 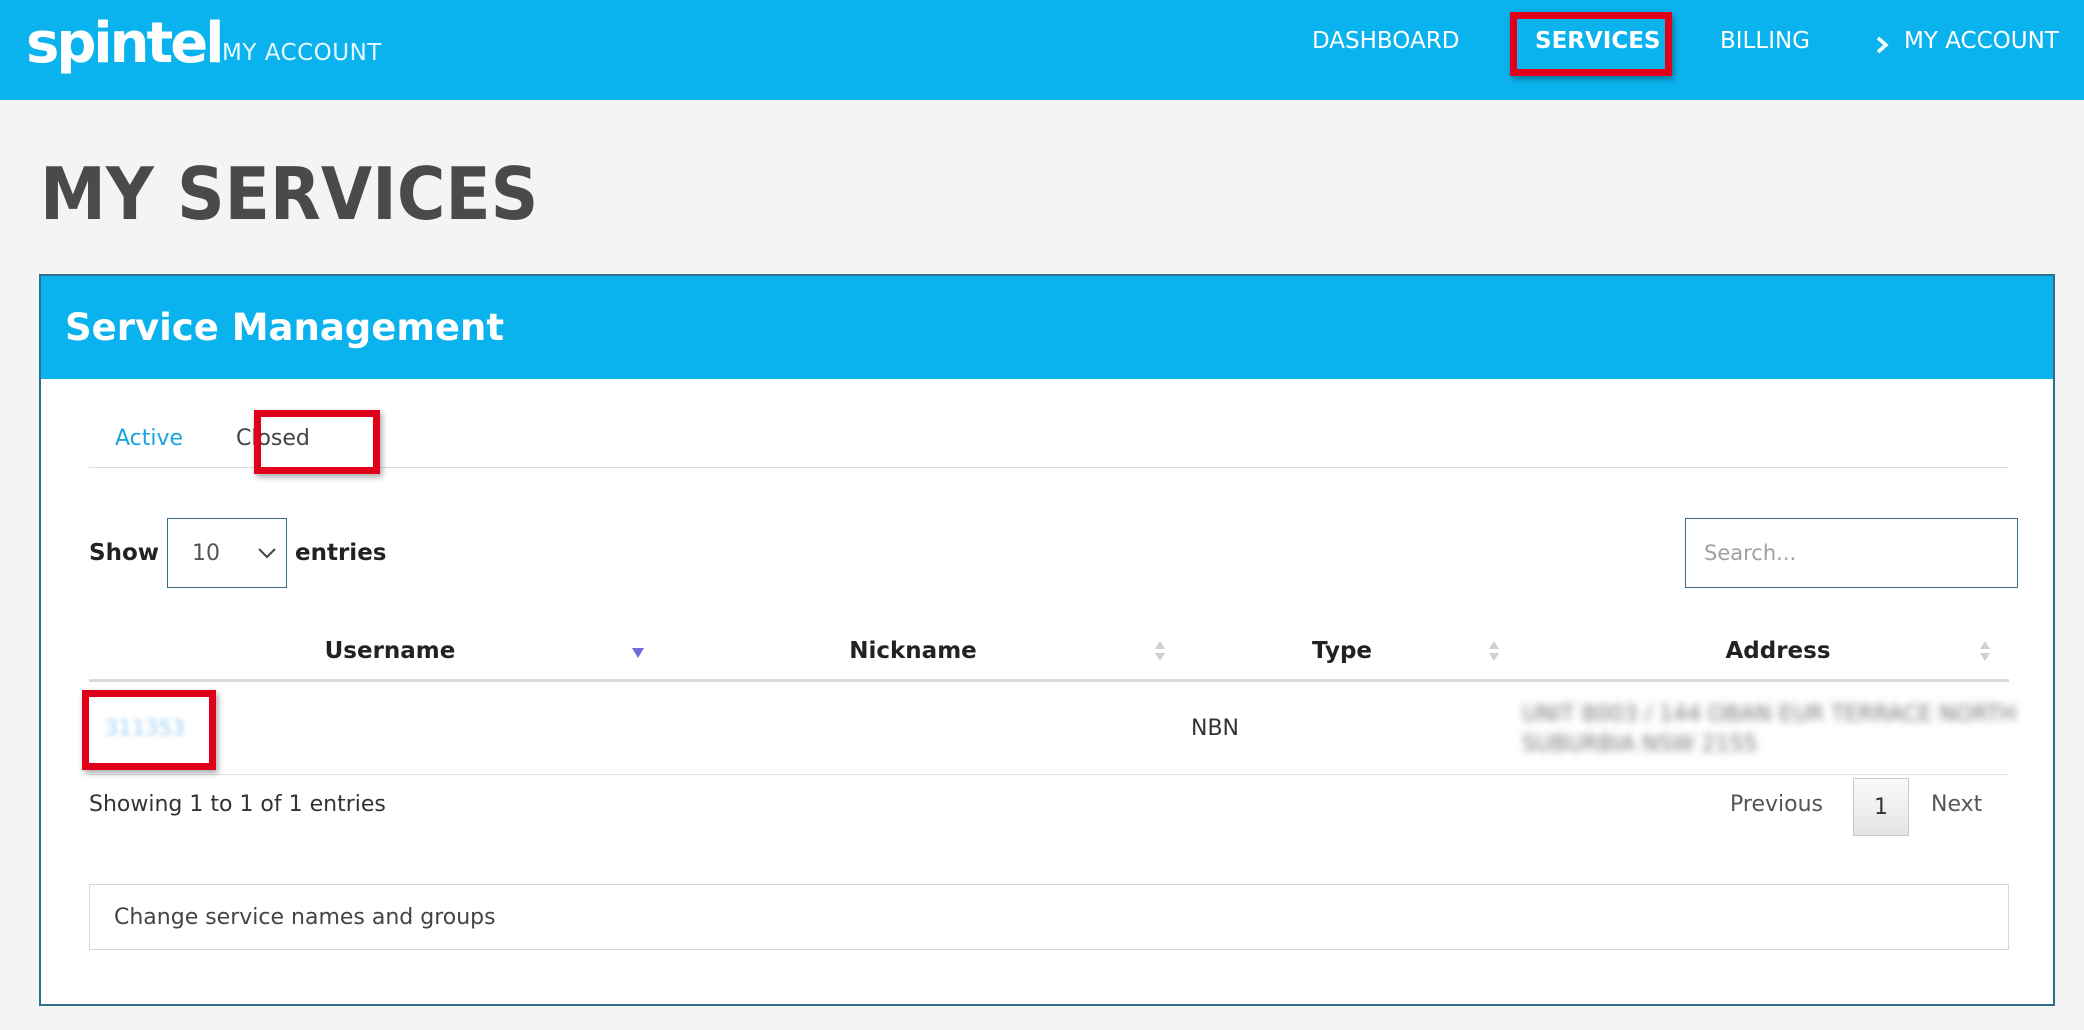 What do you see at coordinates (1047, 327) in the screenshot?
I see `panel-header: Service Management` at bounding box center [1047, 327].